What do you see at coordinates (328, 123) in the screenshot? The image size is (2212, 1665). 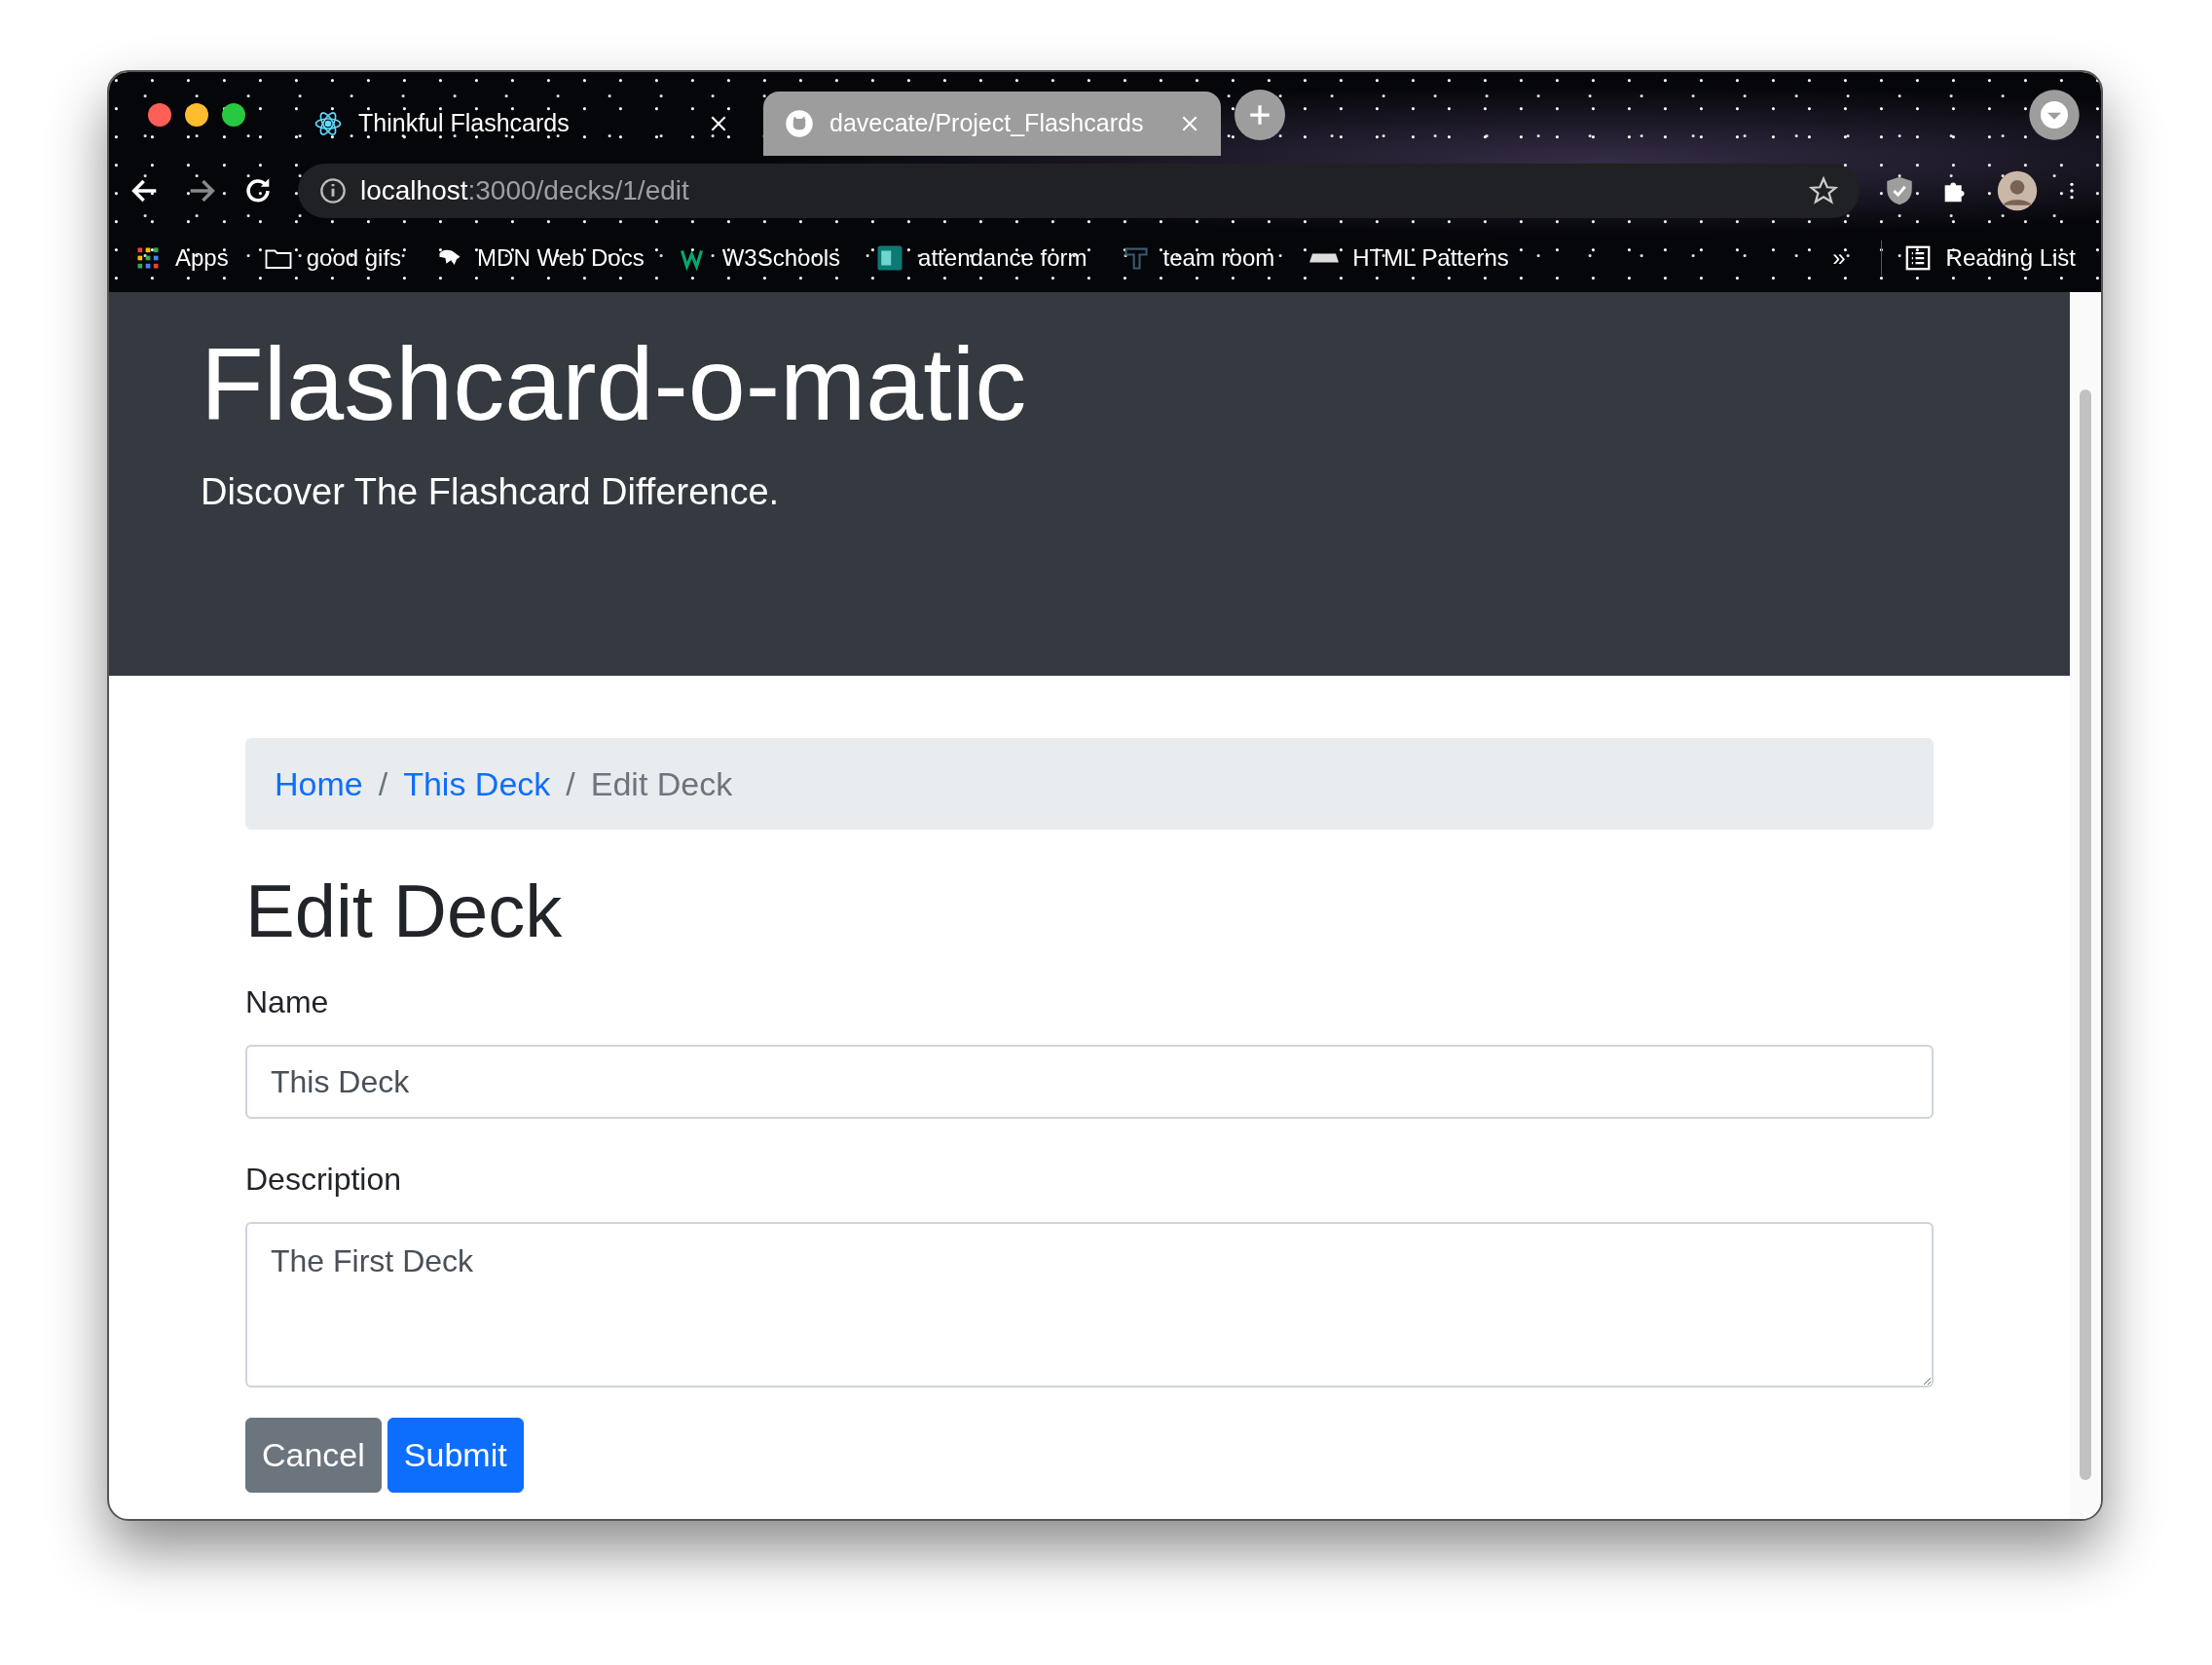 I see `atom-icon` at bounding box center [328, 123].